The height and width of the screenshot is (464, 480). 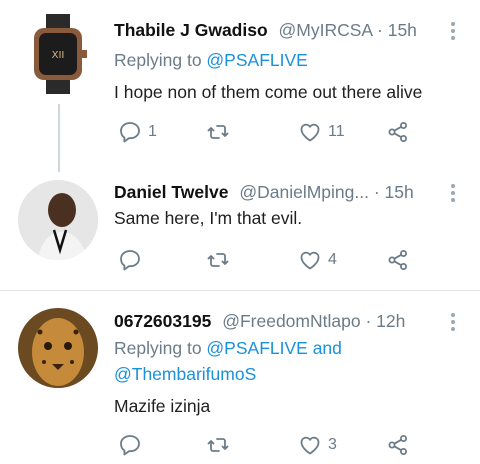 What do you see at coordinates (162, 406) in the screenshot?
I see `tweet-text: Mazife izinja` at bounding box center [162, 406].